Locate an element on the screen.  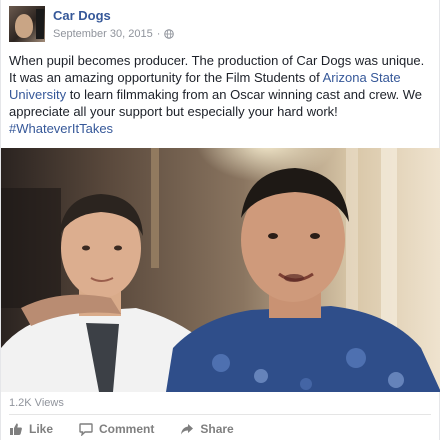
like-button: Like is located at coordinates (31, 429).